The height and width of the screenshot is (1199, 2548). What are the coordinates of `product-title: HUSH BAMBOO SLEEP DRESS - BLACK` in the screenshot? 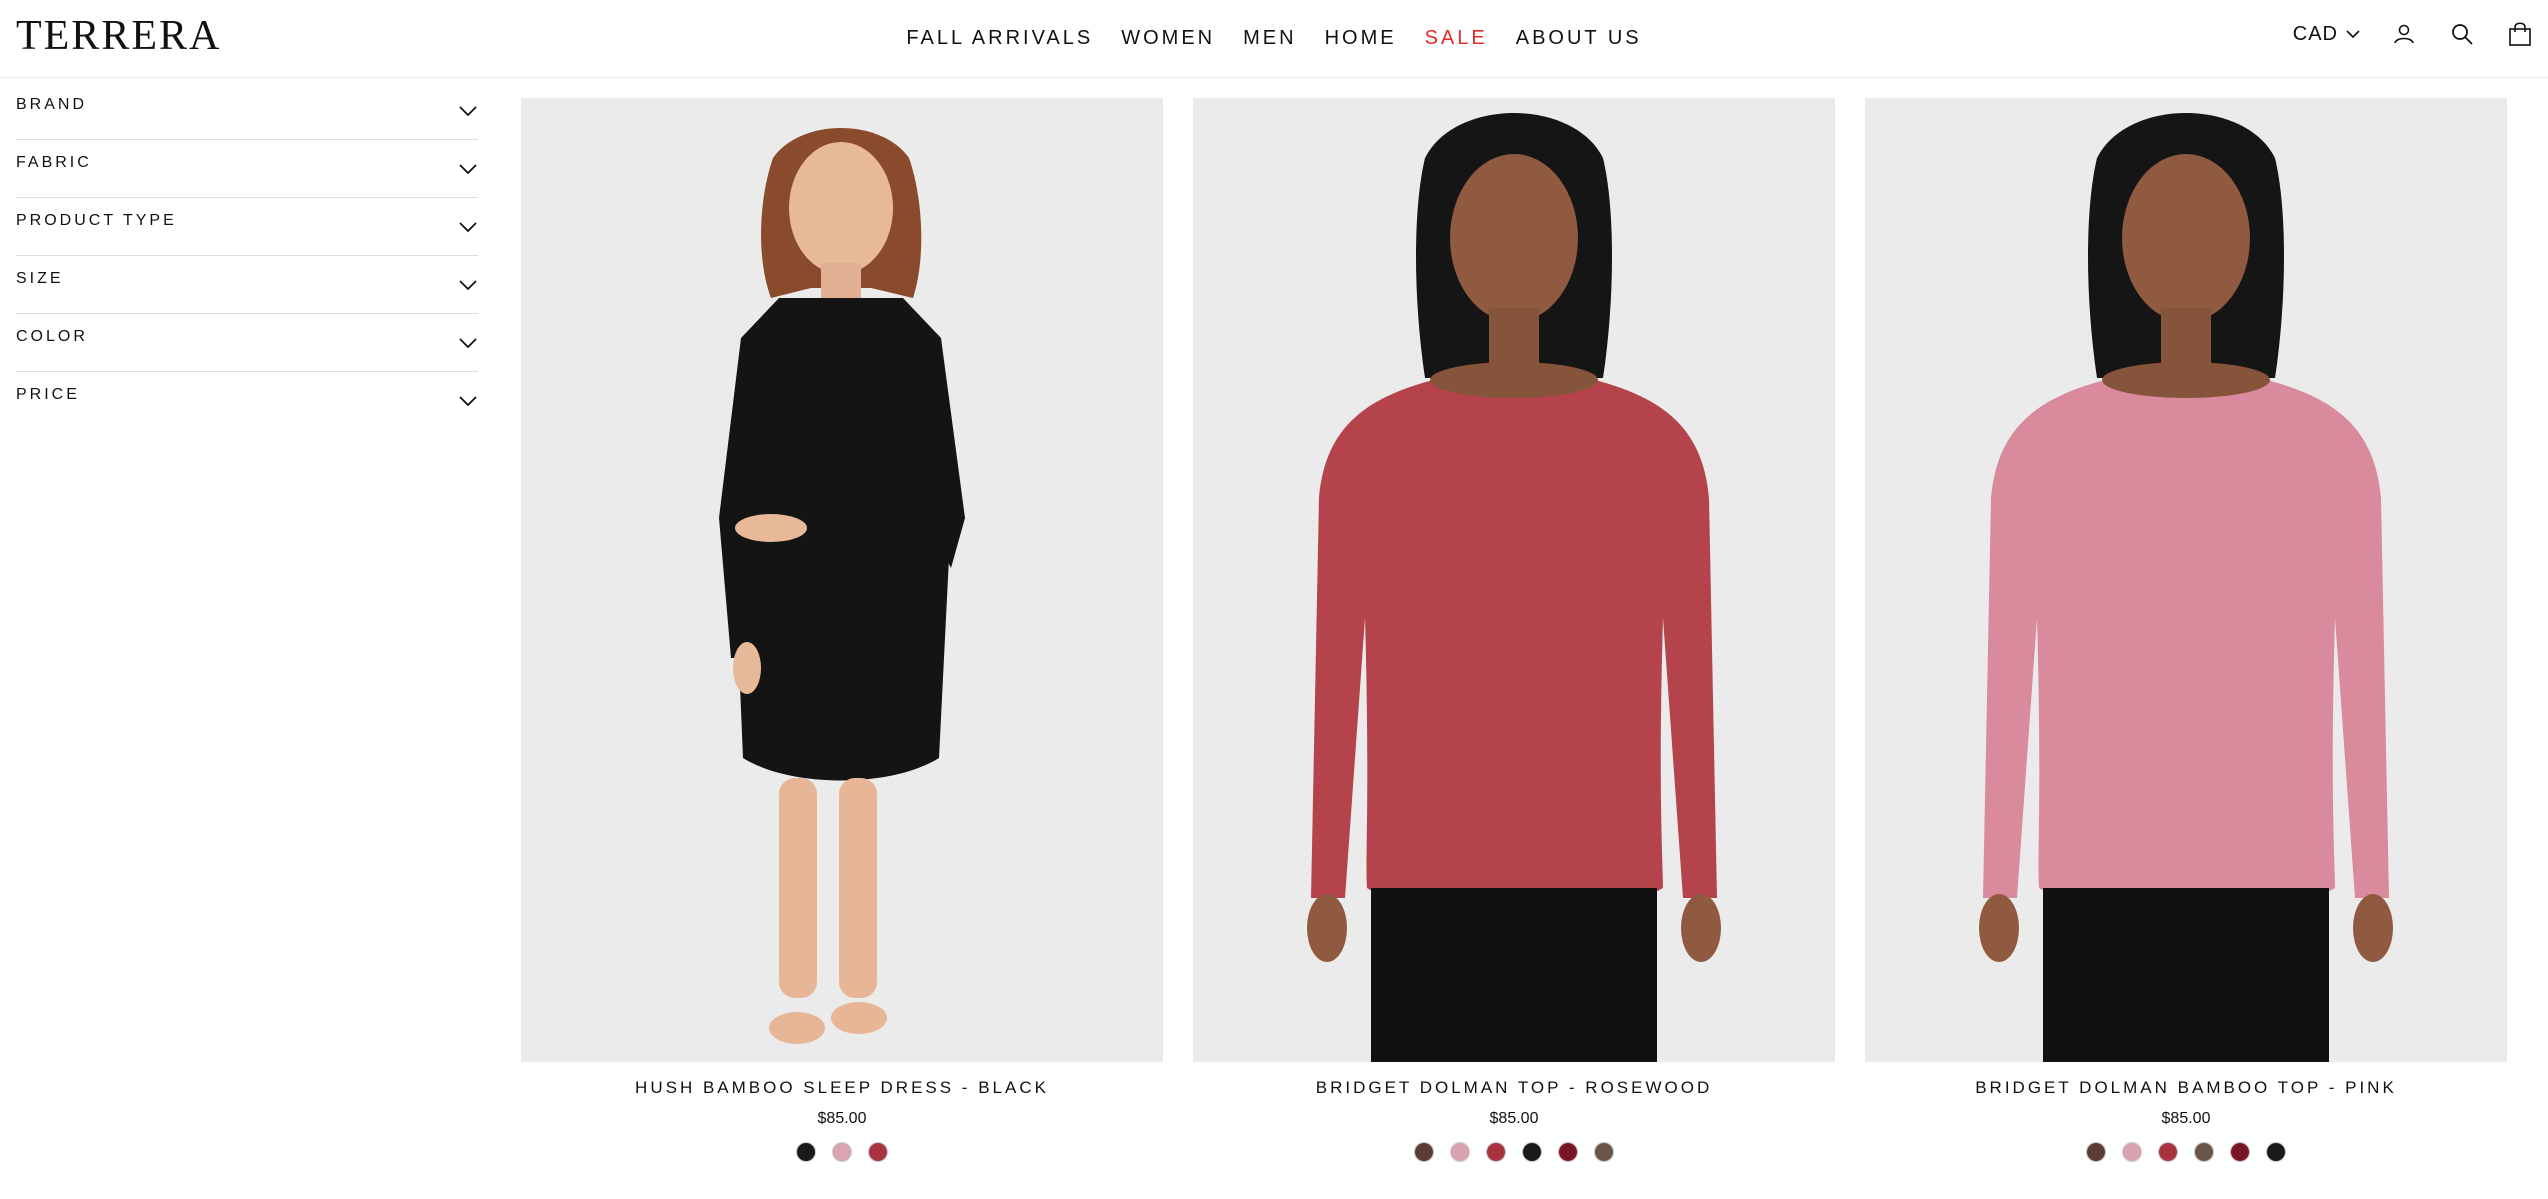 It's located at (842, 1088).